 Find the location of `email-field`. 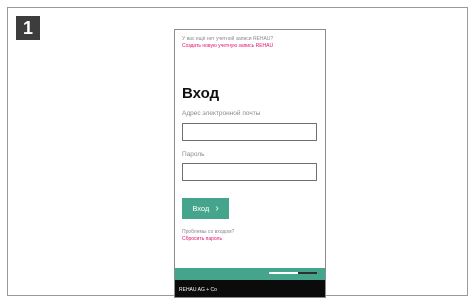

email-field is located at coordinates (249, 132).